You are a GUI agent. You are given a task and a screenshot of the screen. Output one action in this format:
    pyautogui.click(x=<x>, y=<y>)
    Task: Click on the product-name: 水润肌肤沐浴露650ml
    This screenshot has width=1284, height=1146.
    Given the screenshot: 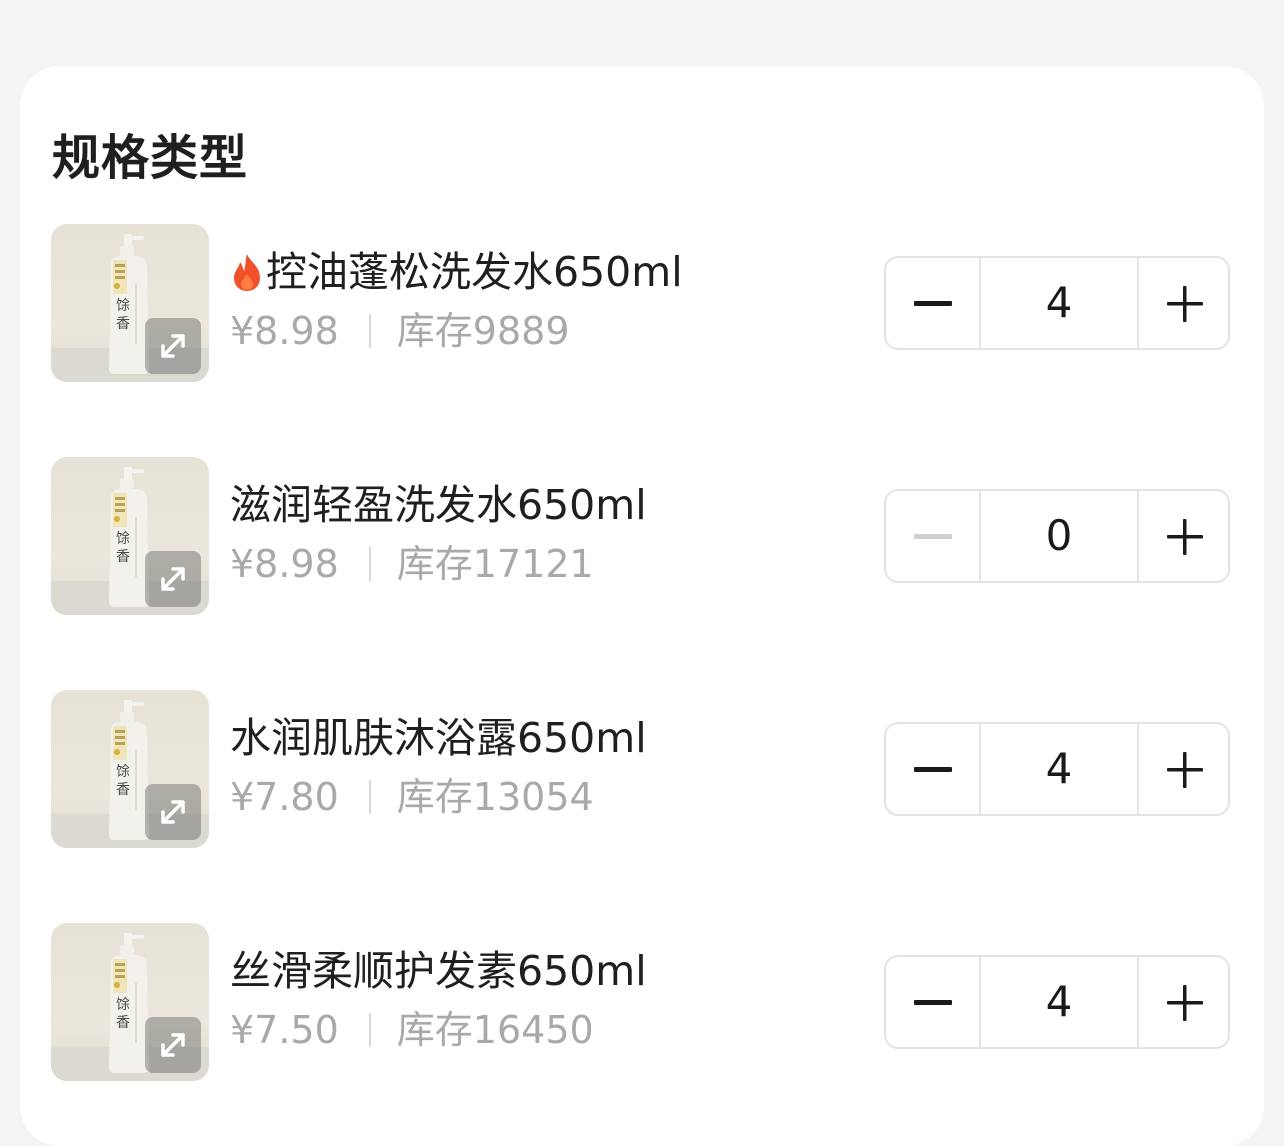 What is the action you would take?
    pyautogui.click(x=438, y=738)
    